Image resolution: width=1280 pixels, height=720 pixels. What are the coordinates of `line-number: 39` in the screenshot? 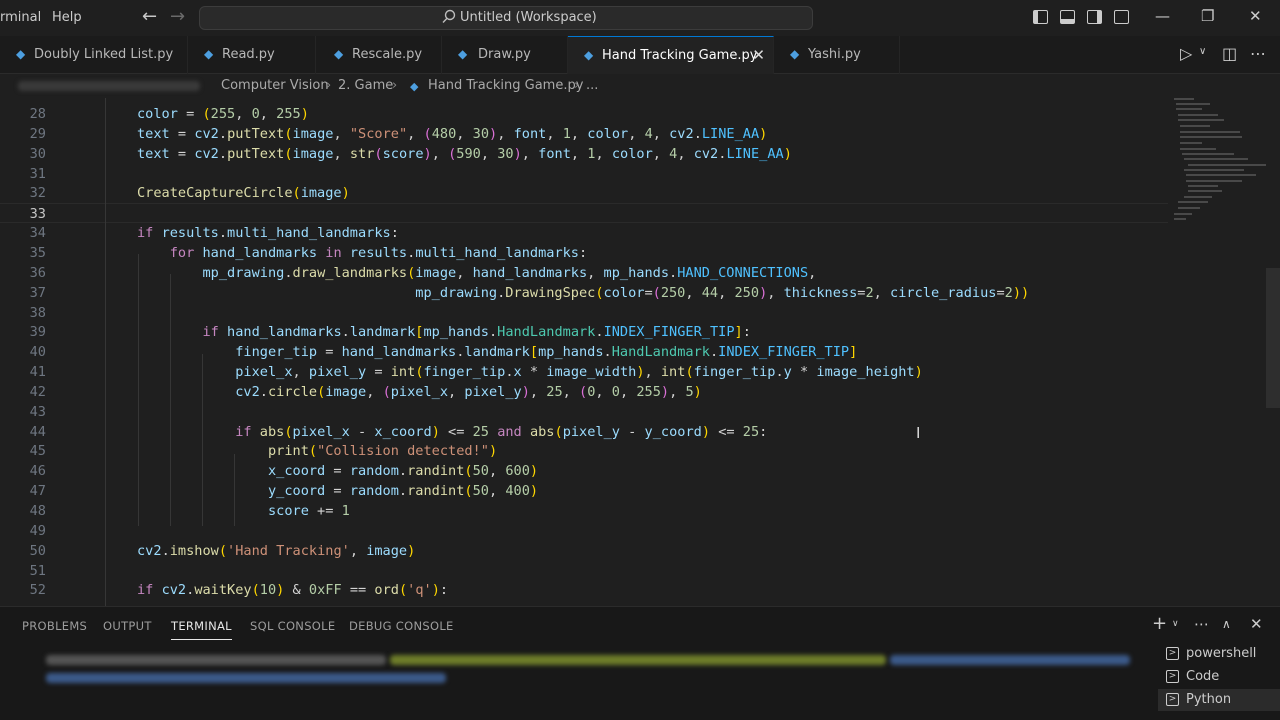 It's located at (37, 332).